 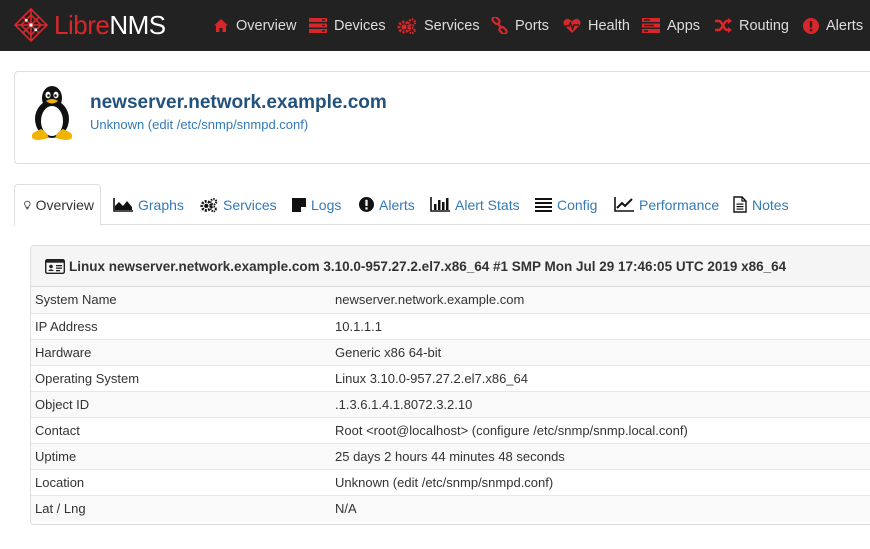 What do you see at coordinates (183, 403) in the screenshot?
I see `row-key: Object ID` at bounding box center [183, 403].